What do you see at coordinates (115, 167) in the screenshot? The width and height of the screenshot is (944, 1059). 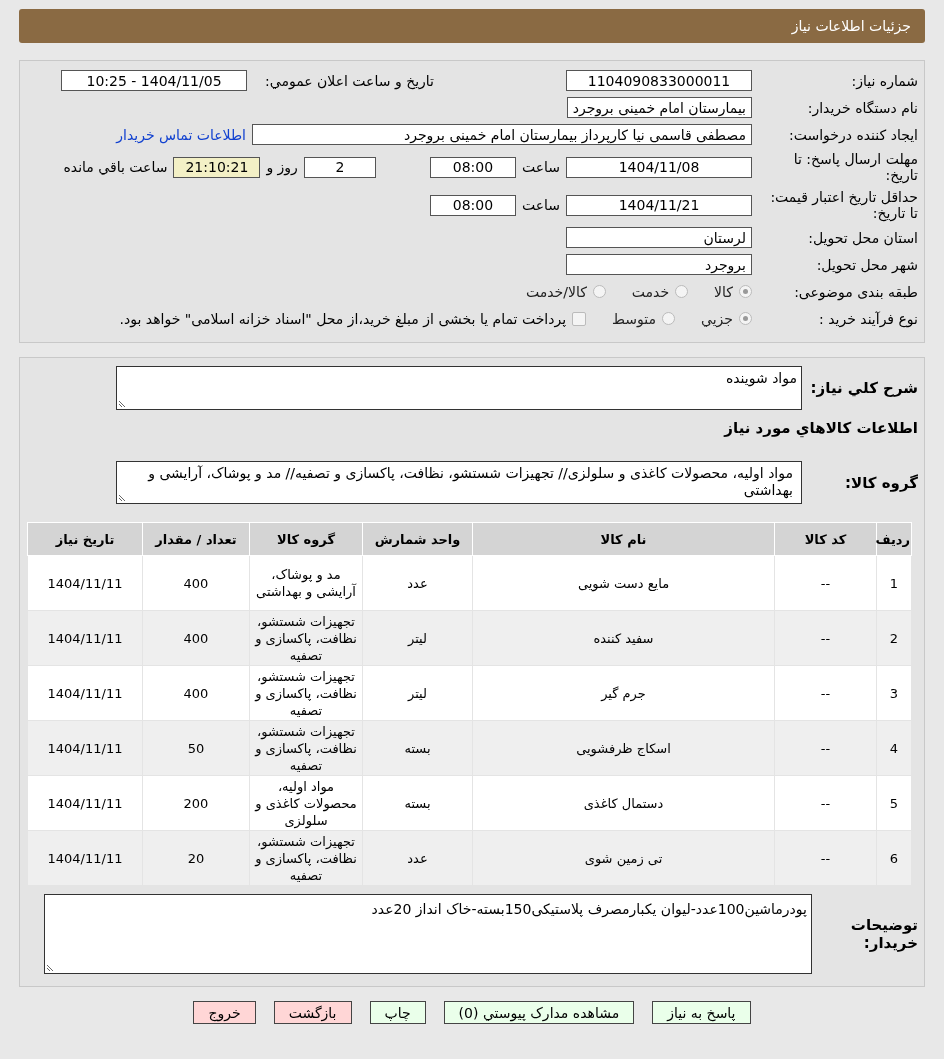 I see `field-label: ساعت باقي مانده` at bounding box center [115, 167].